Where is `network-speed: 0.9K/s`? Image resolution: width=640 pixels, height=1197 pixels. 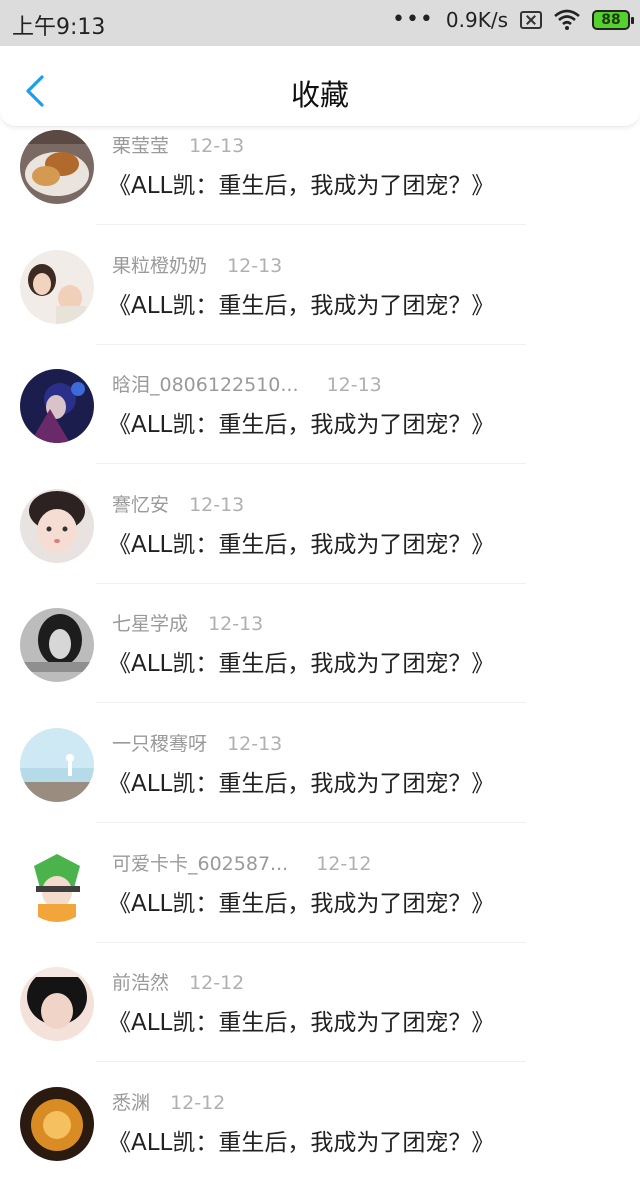 network-speed: 0.9K/s is located at coordinates (476, 20).